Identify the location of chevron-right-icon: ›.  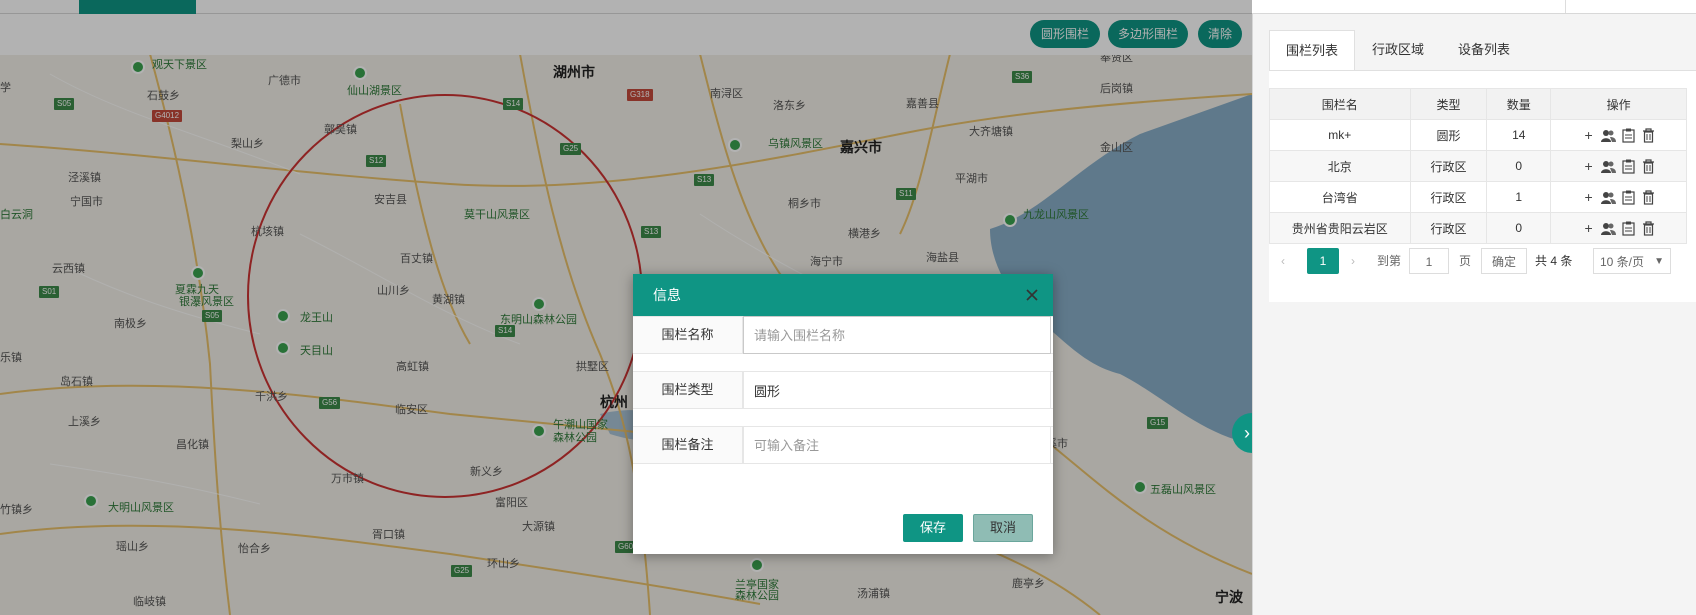
(1247, 433).